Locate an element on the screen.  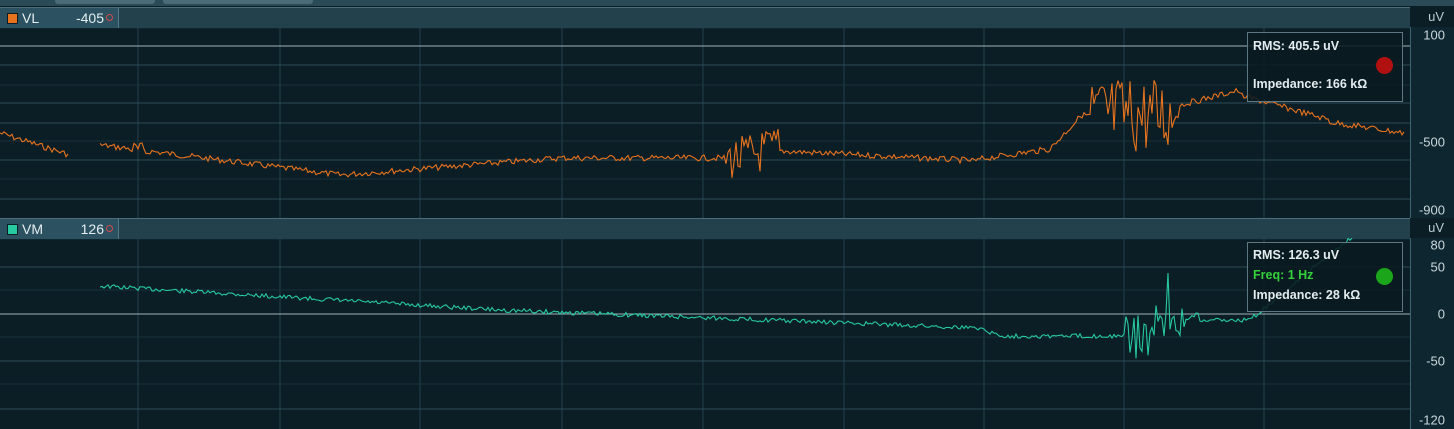
rms-readout: RMS: 405.5 uV is located at coordinates (1296, 46).